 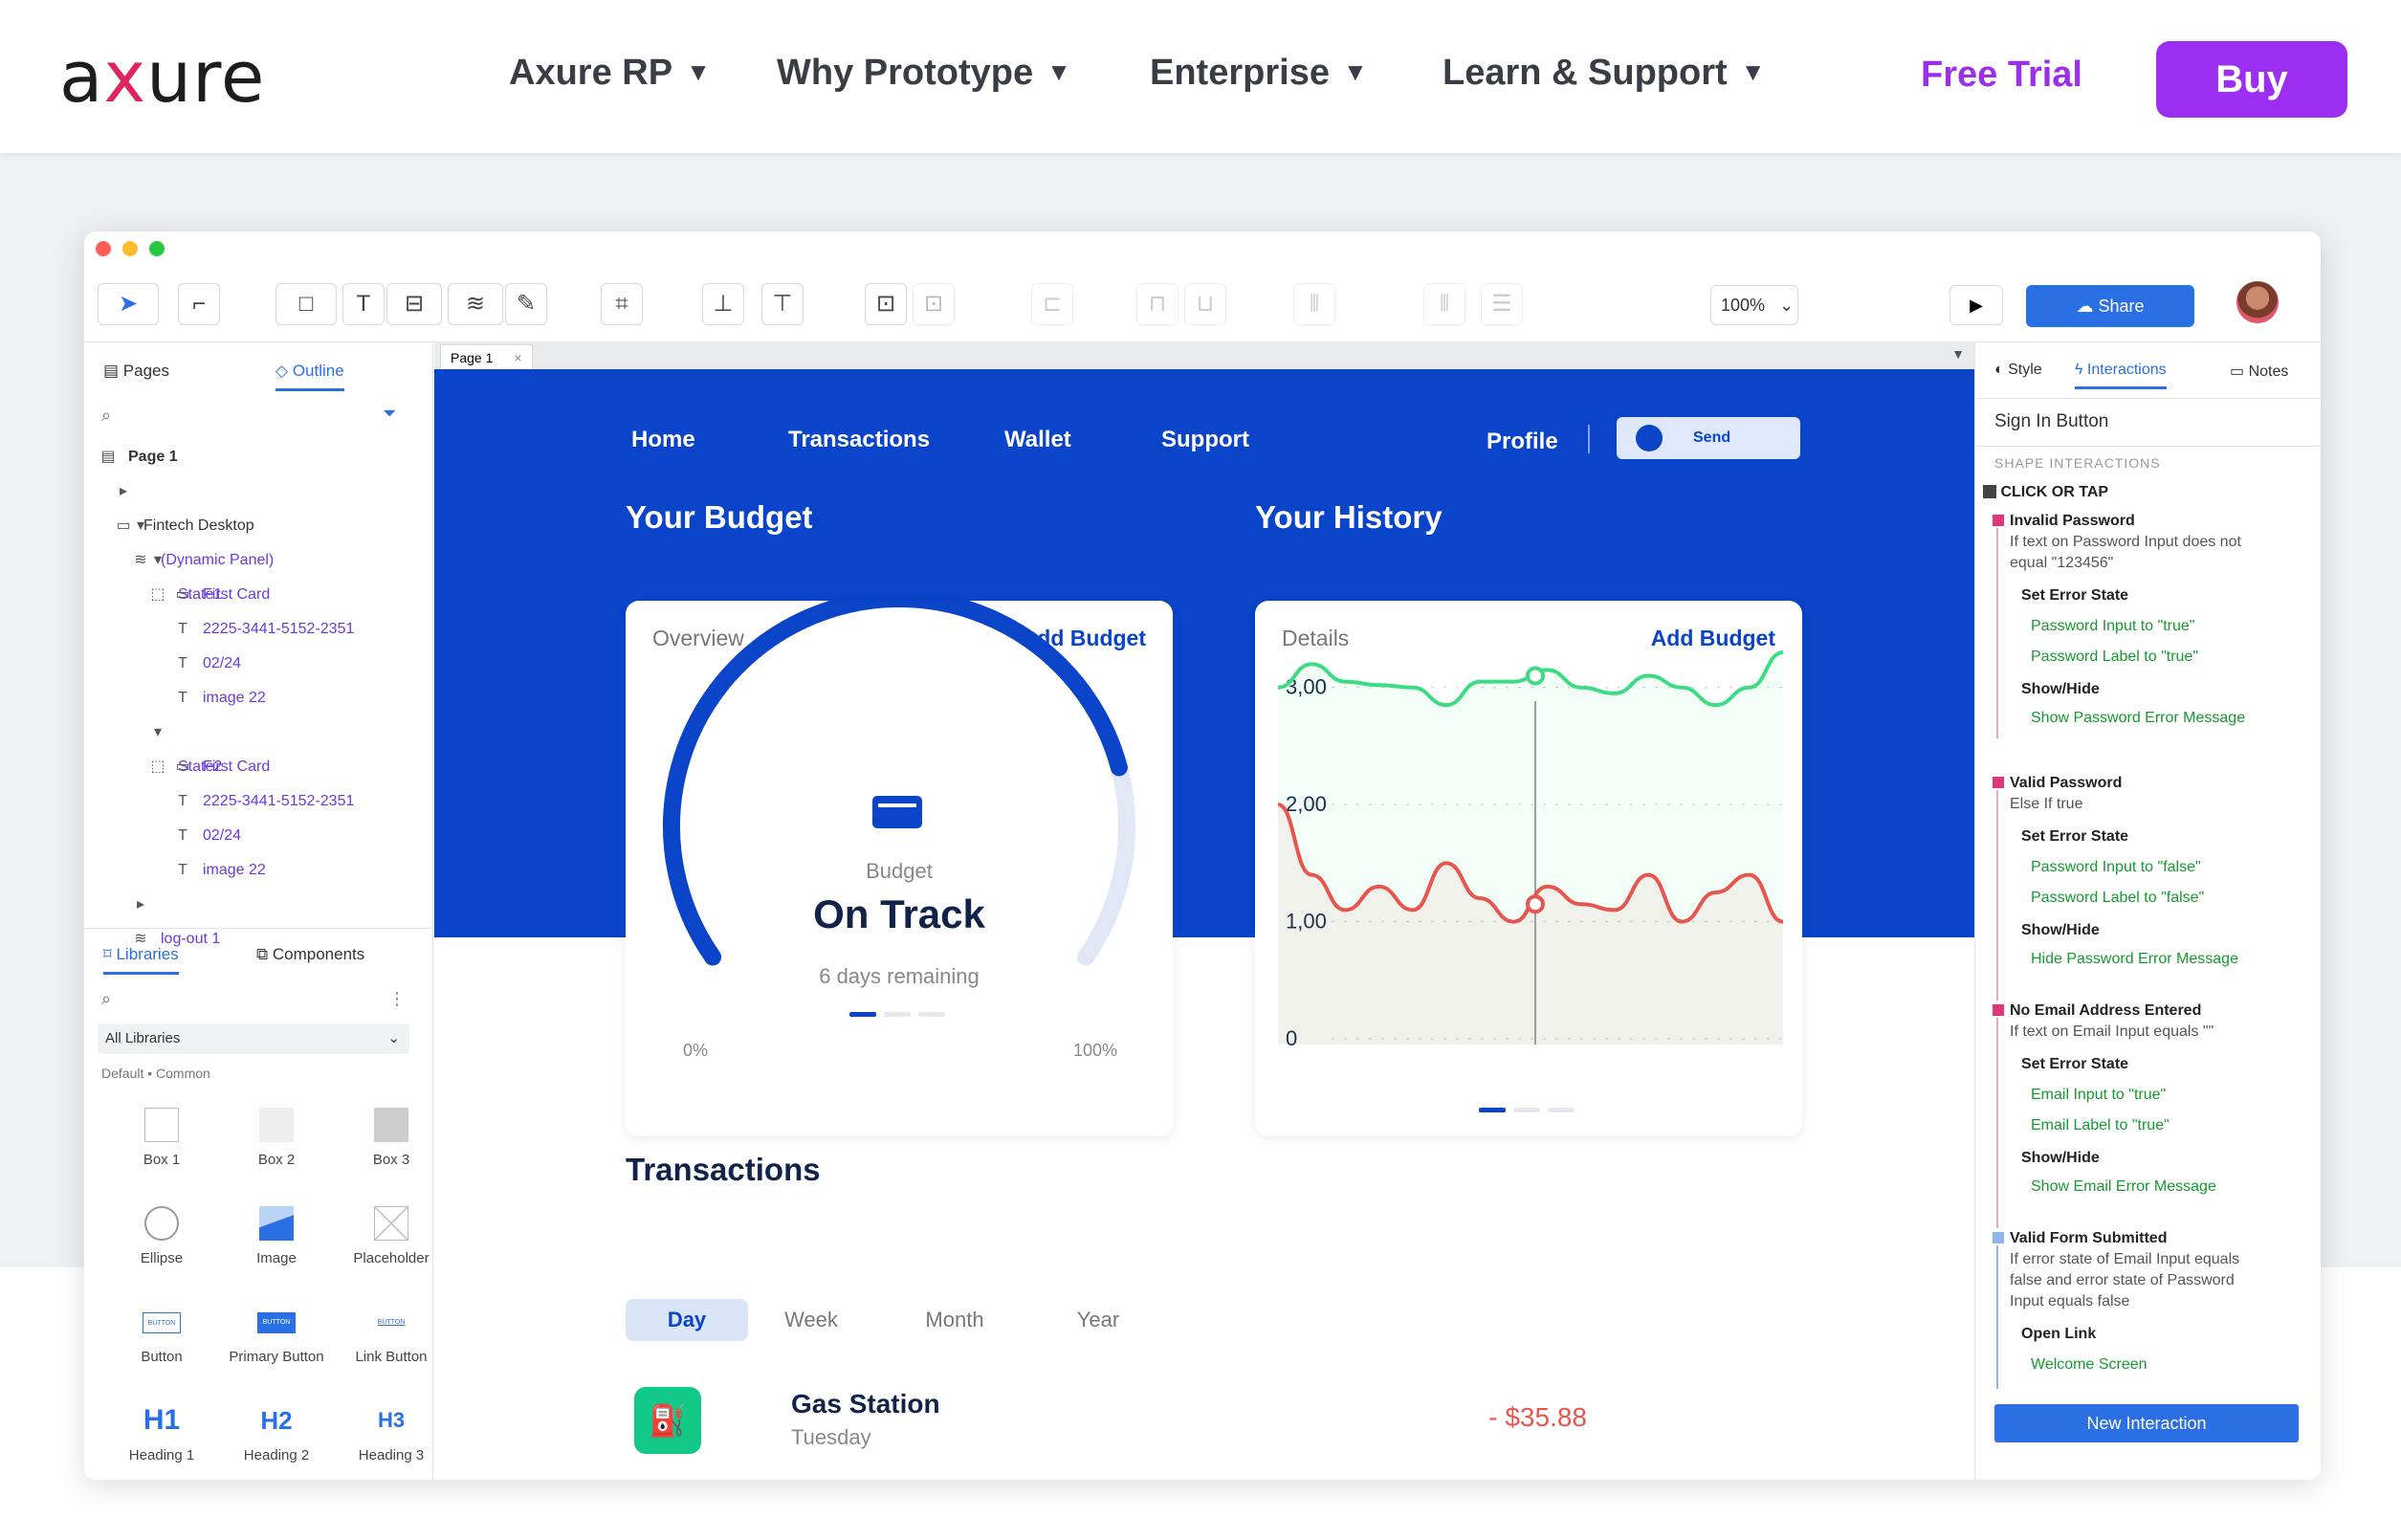 I want to click on free-trial-link: Free Trial, so click(x=2002, y=75).